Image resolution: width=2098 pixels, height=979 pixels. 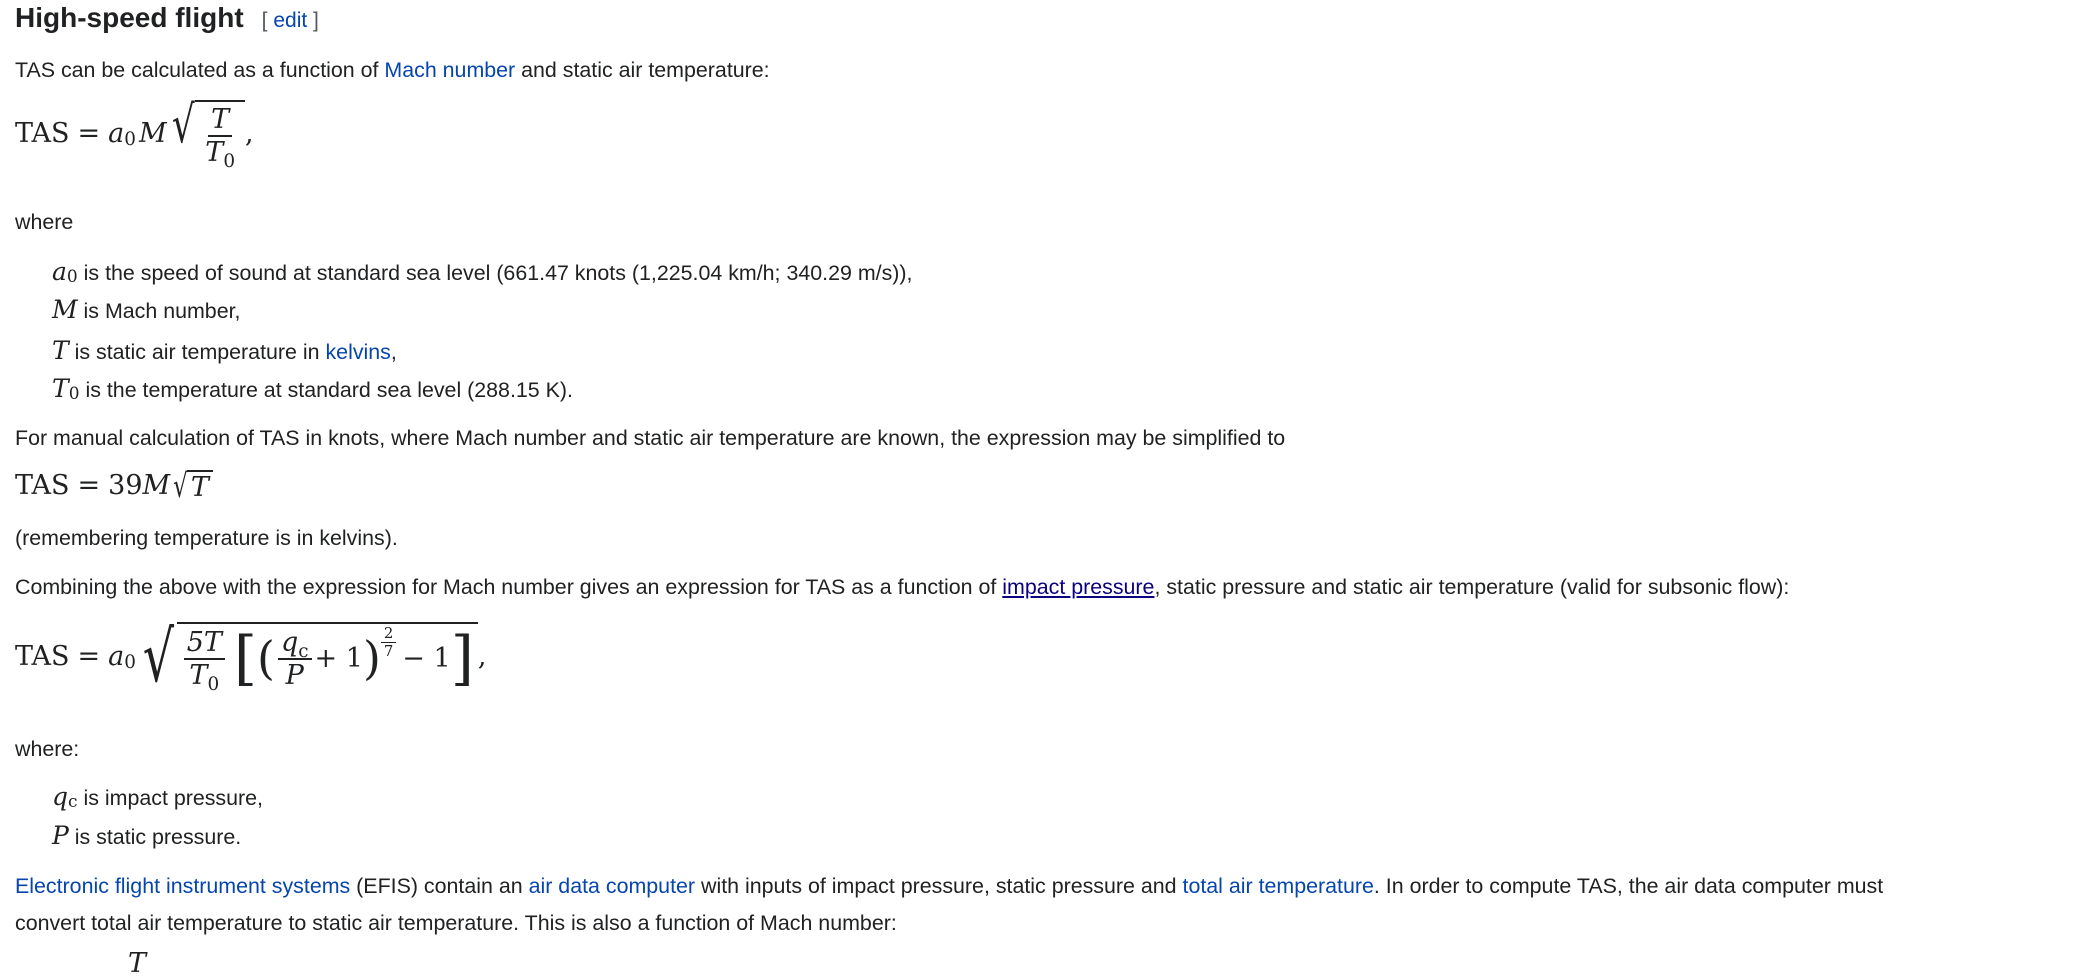 I want to click on where-label: where, so click(x=44, y=222).